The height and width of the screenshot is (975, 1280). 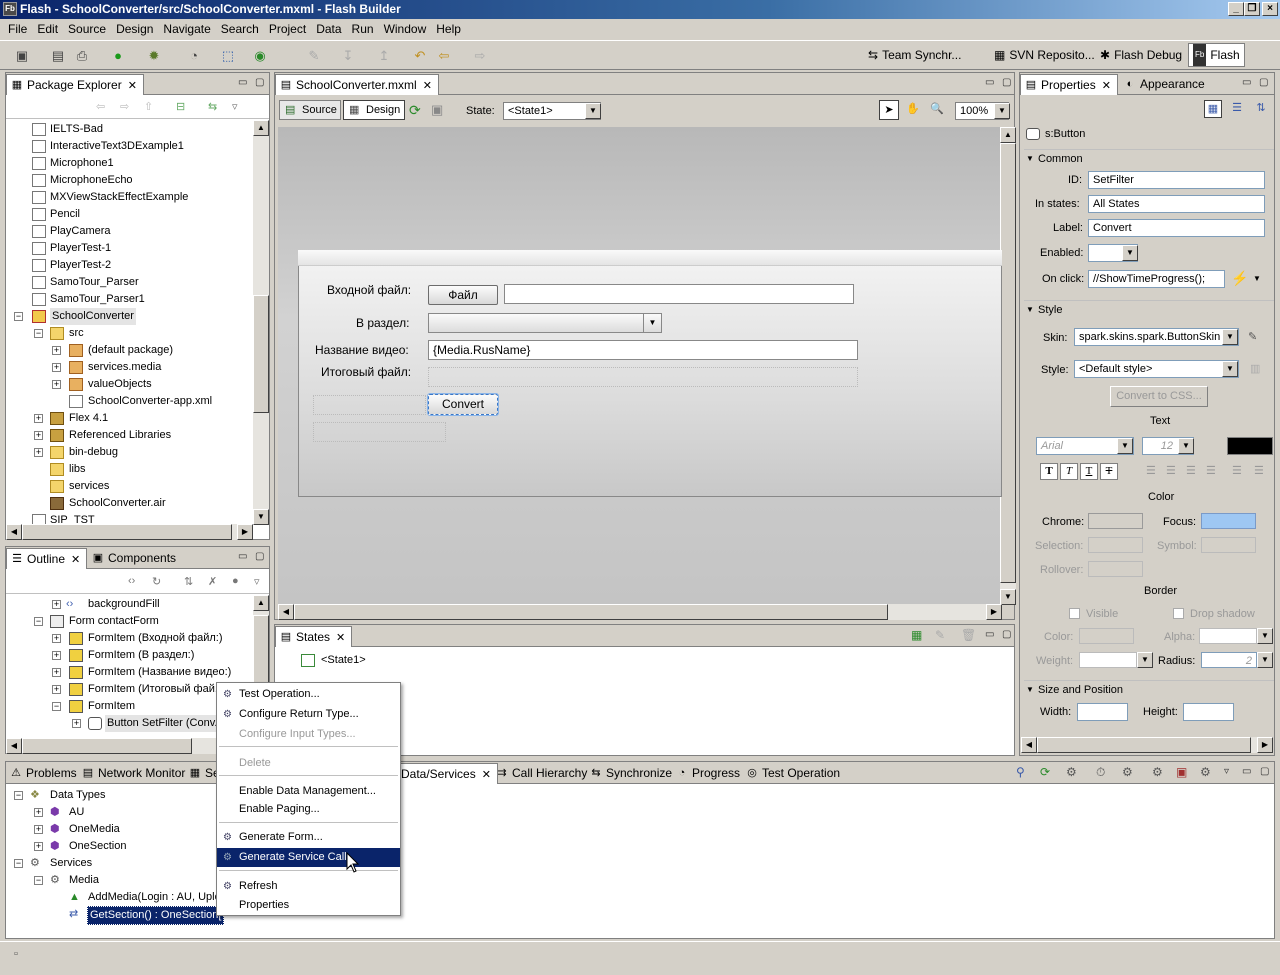 What do you see at coordinates (1149, 689) in the screenshot?
I see `section-size-position: Size and Position` at bounding box center [1149, 689].